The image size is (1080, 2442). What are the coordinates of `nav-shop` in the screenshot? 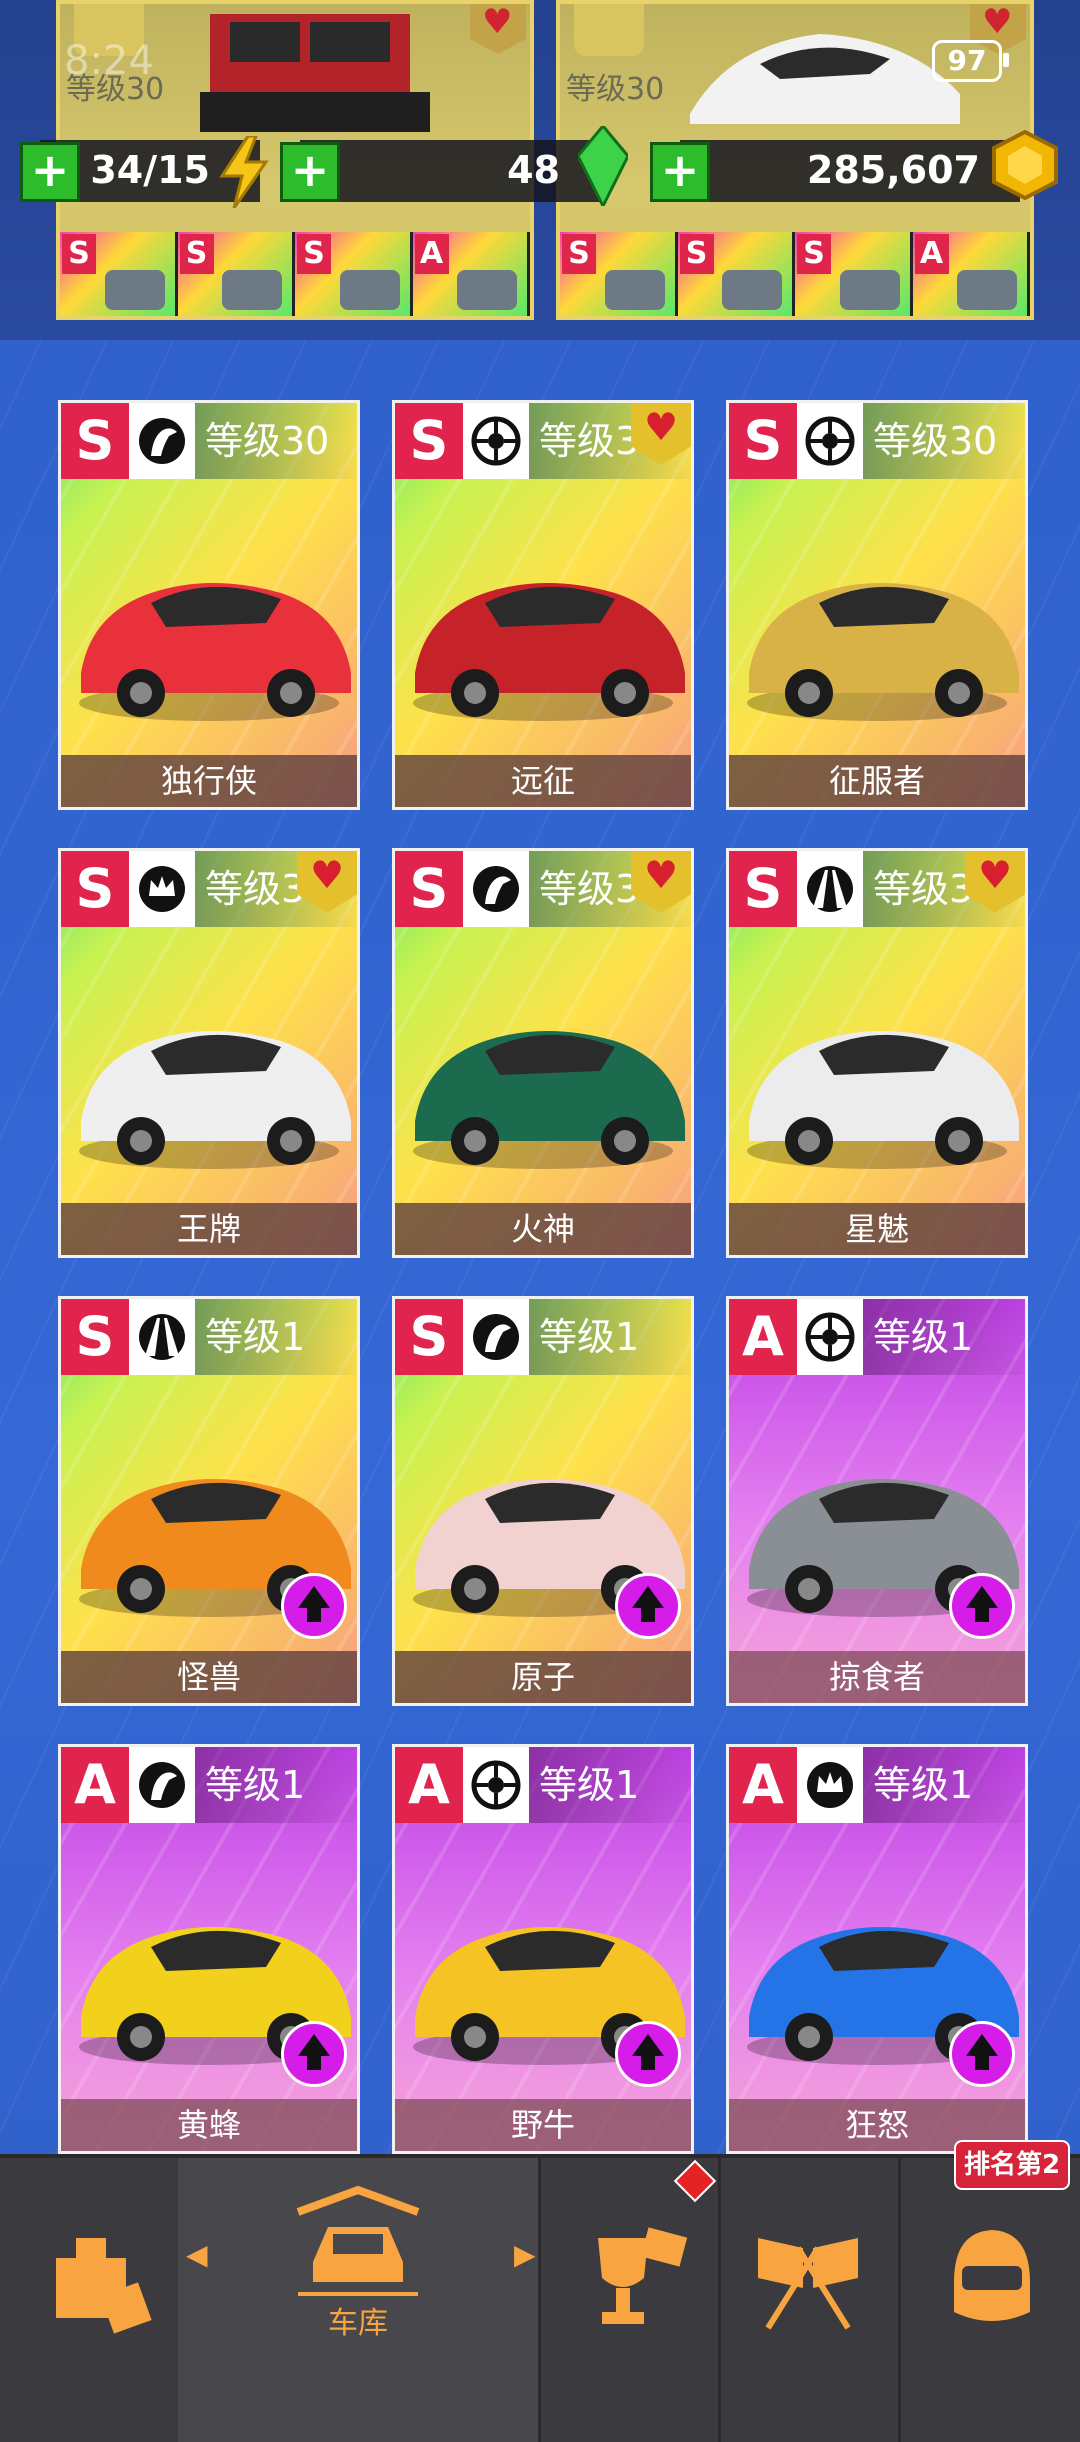 It's located at (90, 2300).